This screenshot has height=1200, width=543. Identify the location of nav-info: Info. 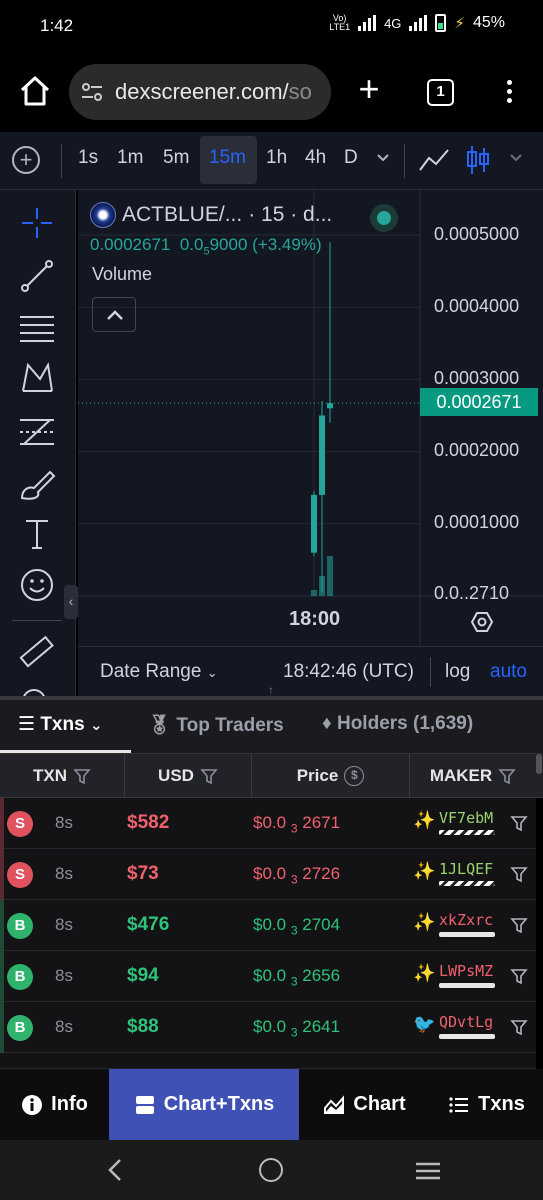
(54, 1104).